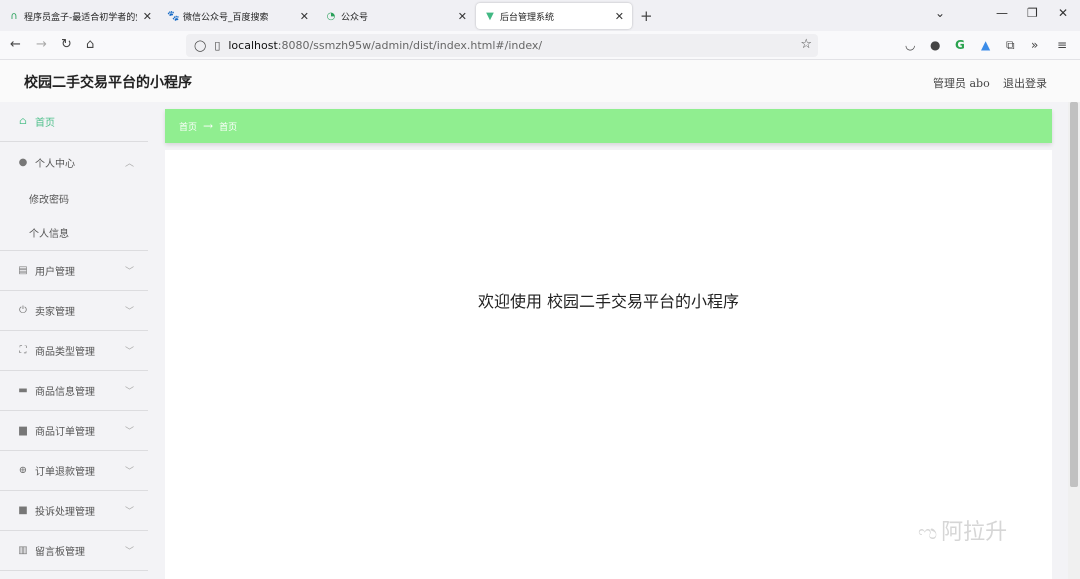  I want to click on welcome-text: 欢迎使用 校园二手交易平台的小程序, so click(608, 301).